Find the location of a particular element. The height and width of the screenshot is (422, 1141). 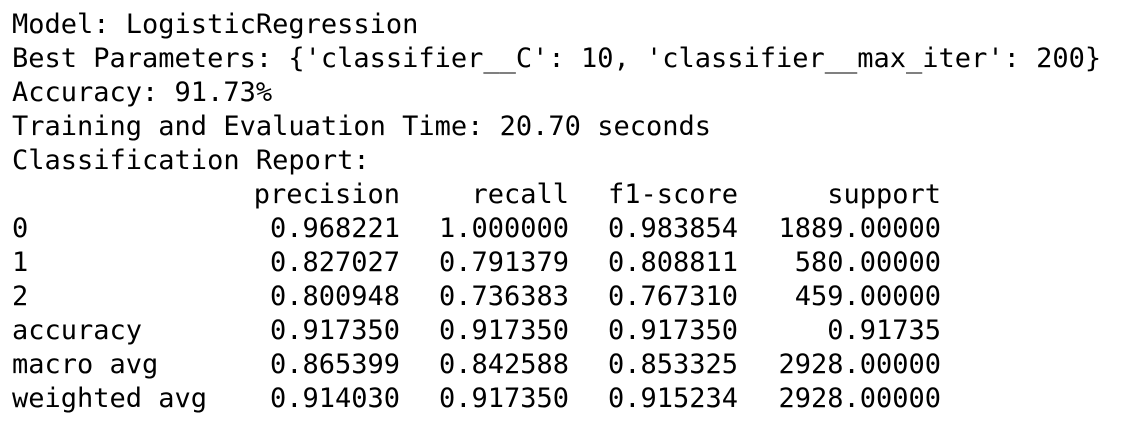

report-row-0: 0 0.968221 1.000000 0.983854 1889.00000 is located at coordinates (574, 229).